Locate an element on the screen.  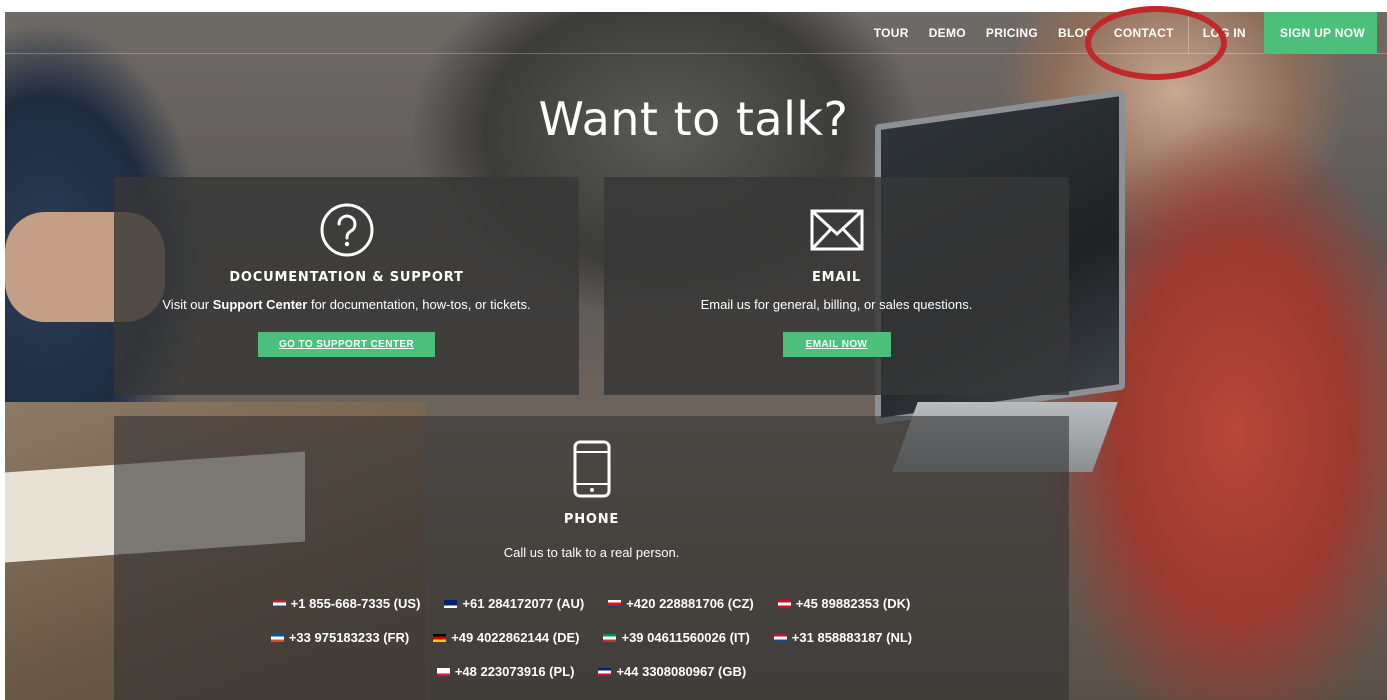
phone-number-text: +48 223073916 (PL) is located at coordinates (514, 671).